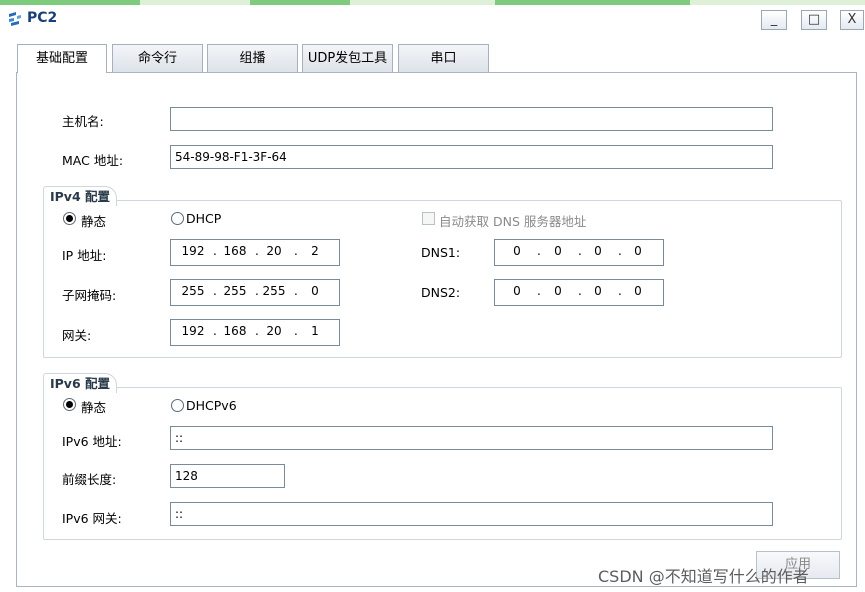 The image size is (865, 592). What do you see at coordinates (80, 196) in the screenshot?
I see `ipv4-group-title: IPv4 配置` at bounding box center [80, 196].